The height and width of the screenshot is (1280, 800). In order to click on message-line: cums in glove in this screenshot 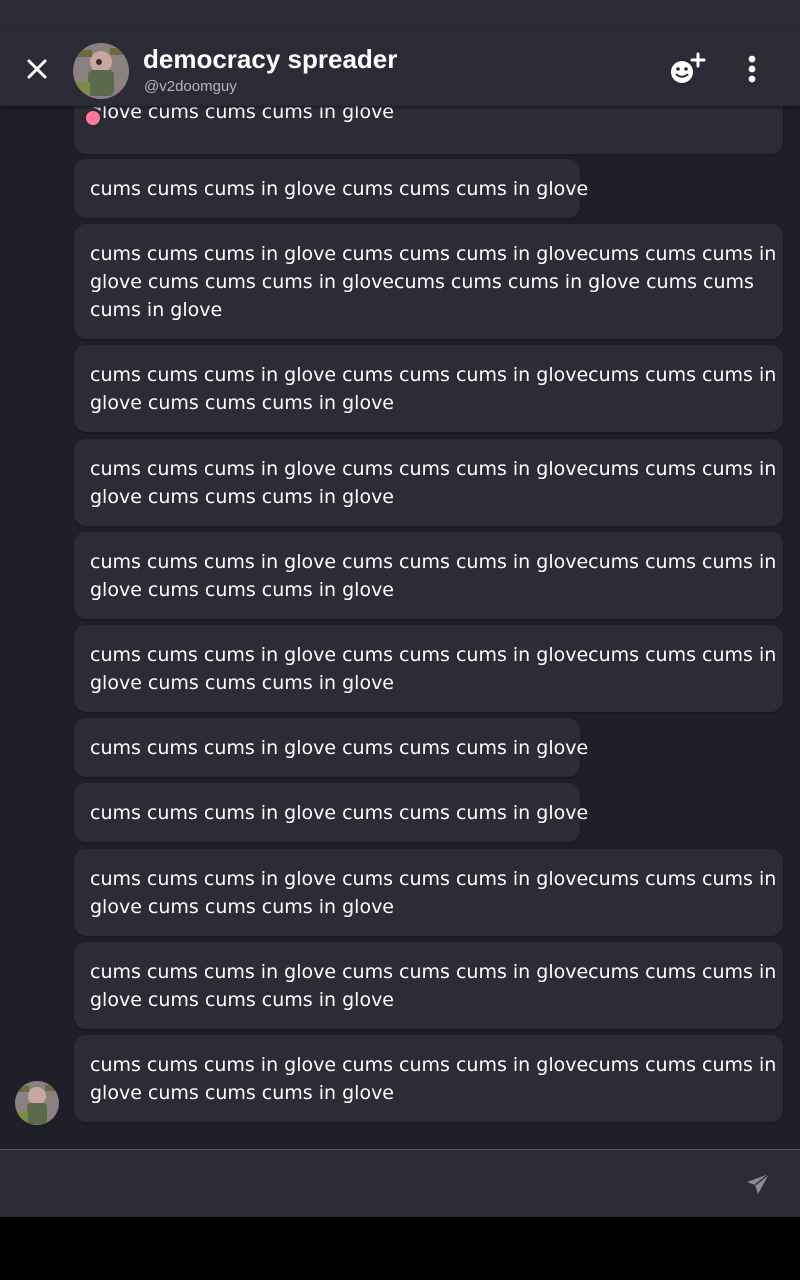, I will do `click(156, 310)`.